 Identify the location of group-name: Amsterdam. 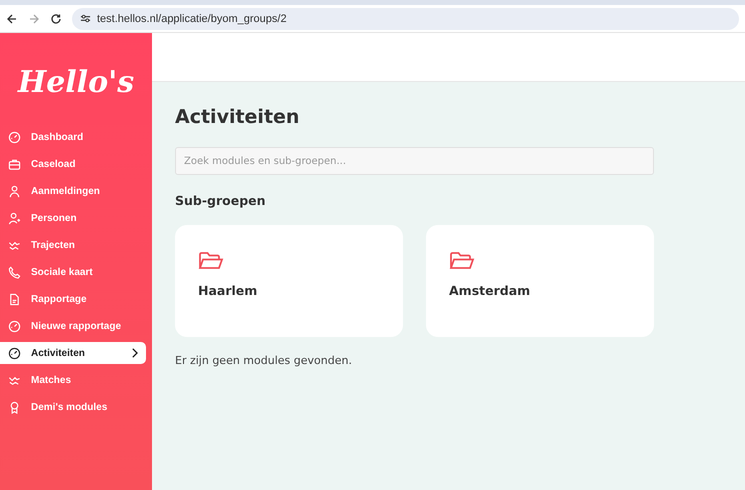
(489, 290).